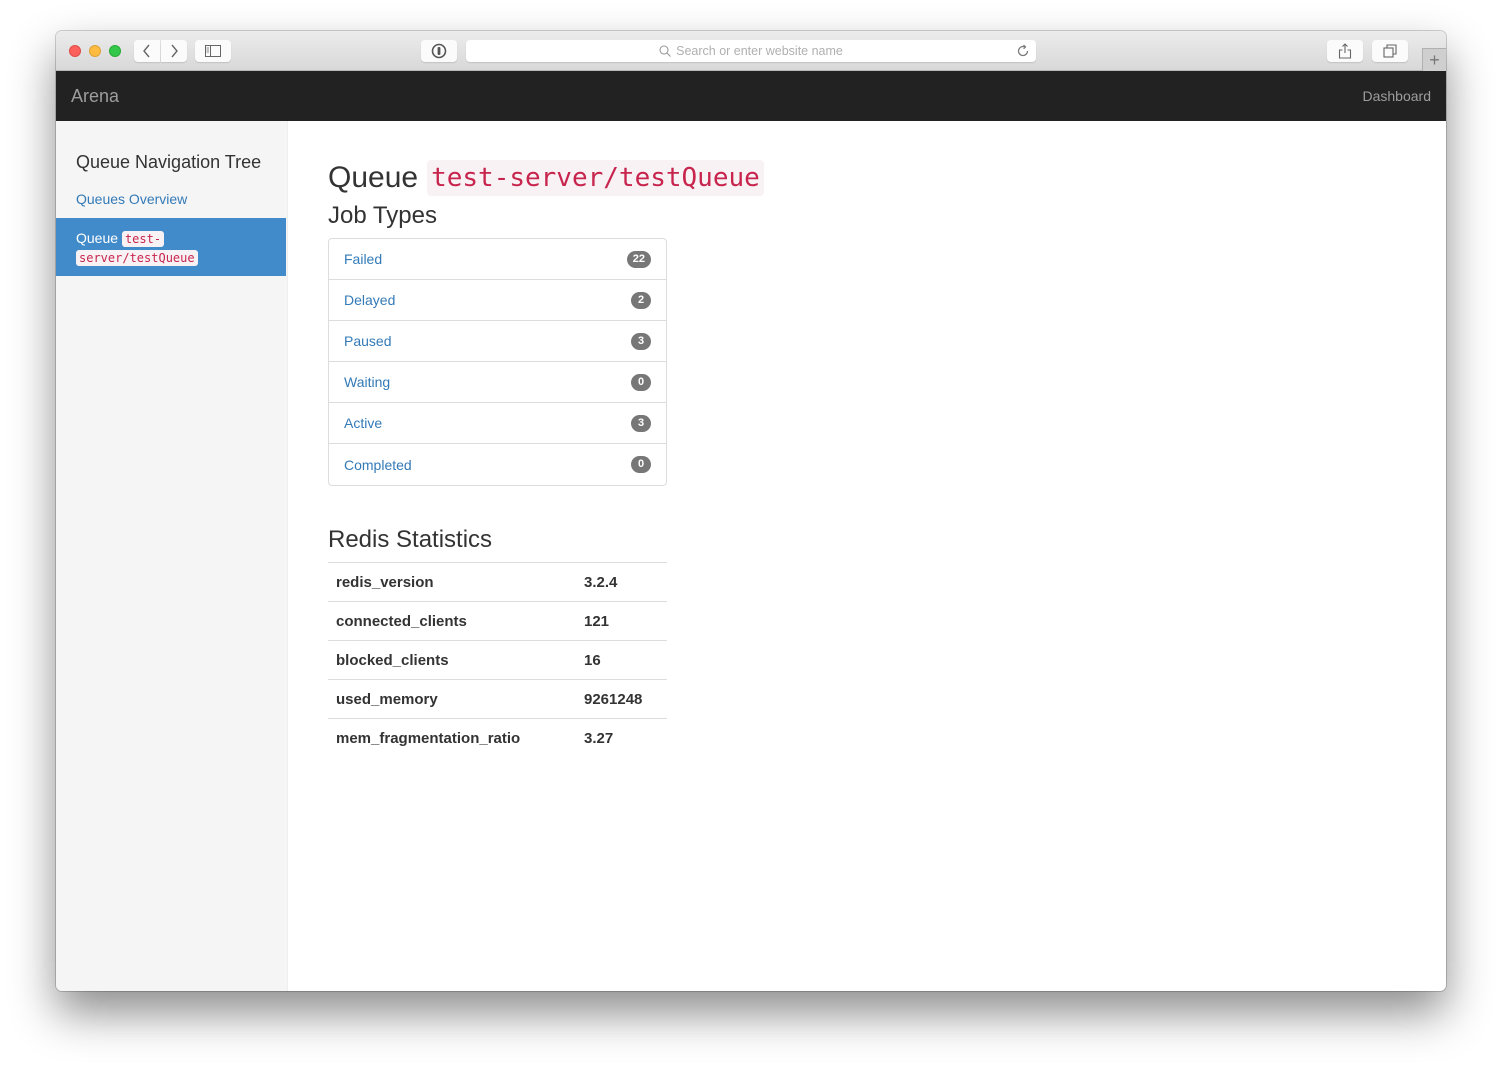 Image resolution: width=1502 pixels, height=1071 pixels. What do you see at coordinates (595, 178) in the screenshot?
I see `page-title-queue-code: test-server/testQueue` at bounding box center [595, 178].